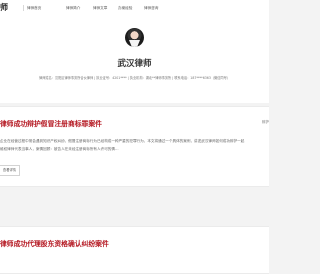 This screenshot has width=320, height=274. What do you see at coordinates (134, 37) in the screenshot?
I see `lawyer-avatar` at bounding box center [134, 37].